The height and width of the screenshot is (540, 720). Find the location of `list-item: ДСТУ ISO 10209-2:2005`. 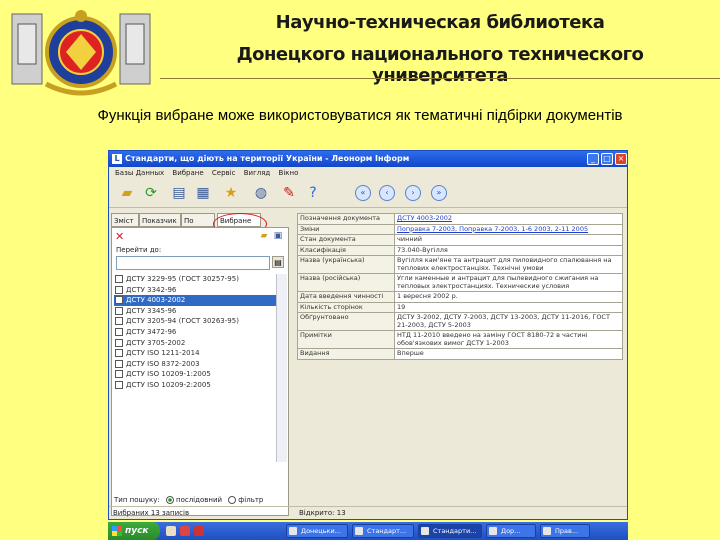

list-item: ДСТУ ISO 10209-2:2005 is located at coordinates (195, 385).